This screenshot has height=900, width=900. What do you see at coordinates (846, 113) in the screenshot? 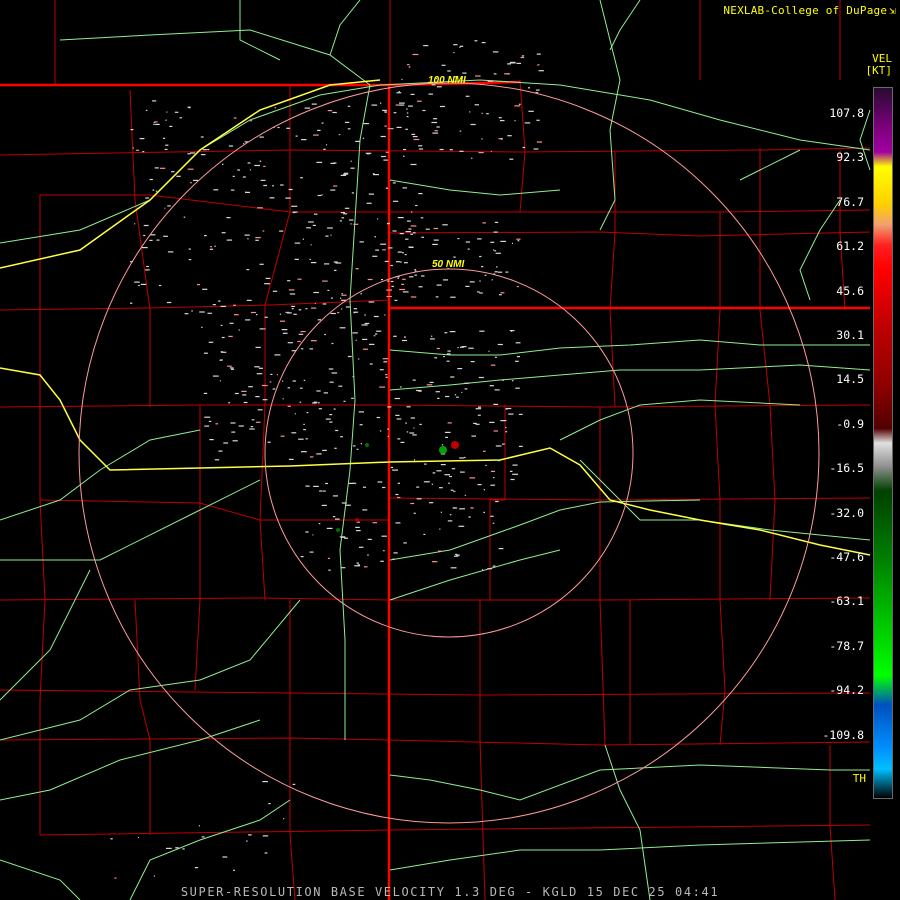
I see `legend-tick: 107.8` at bounding box center [846, 113].